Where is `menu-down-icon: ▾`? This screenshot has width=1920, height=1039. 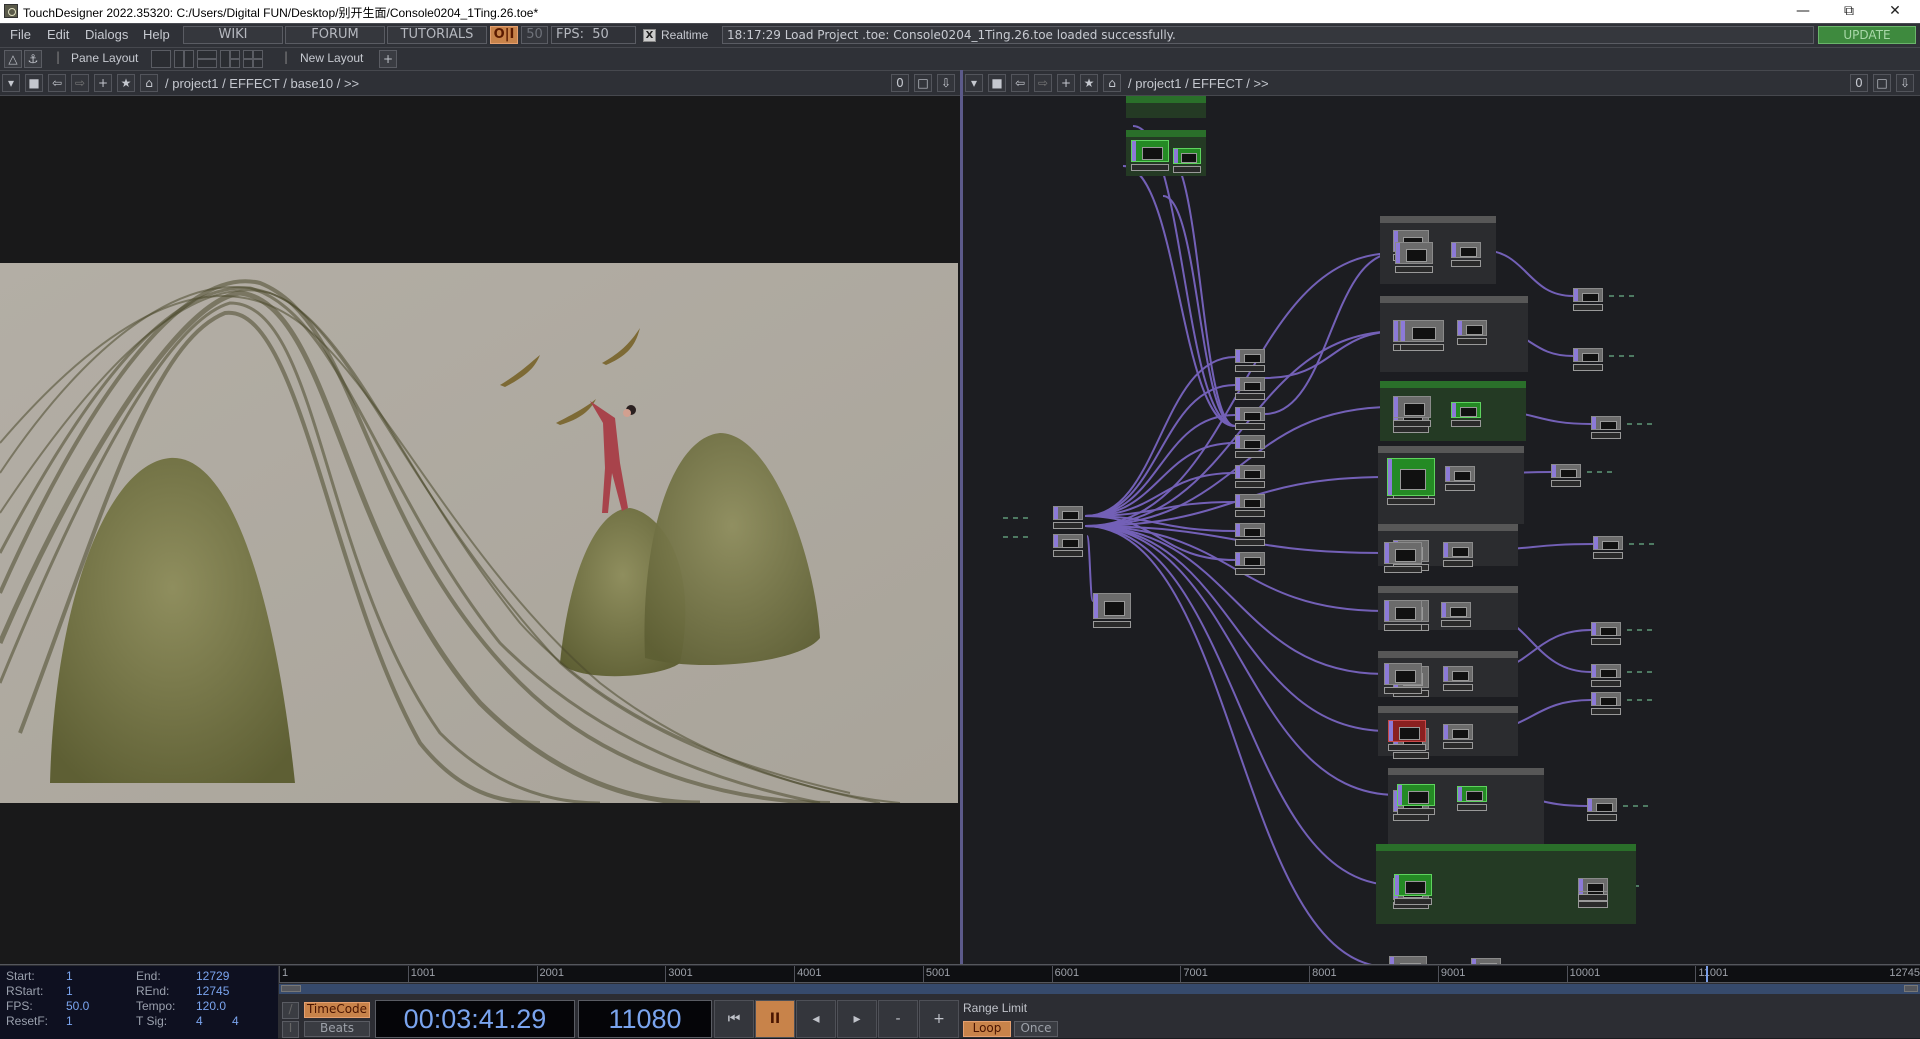 menu-down-icon: ▾ is located at coordinates (11, 83).